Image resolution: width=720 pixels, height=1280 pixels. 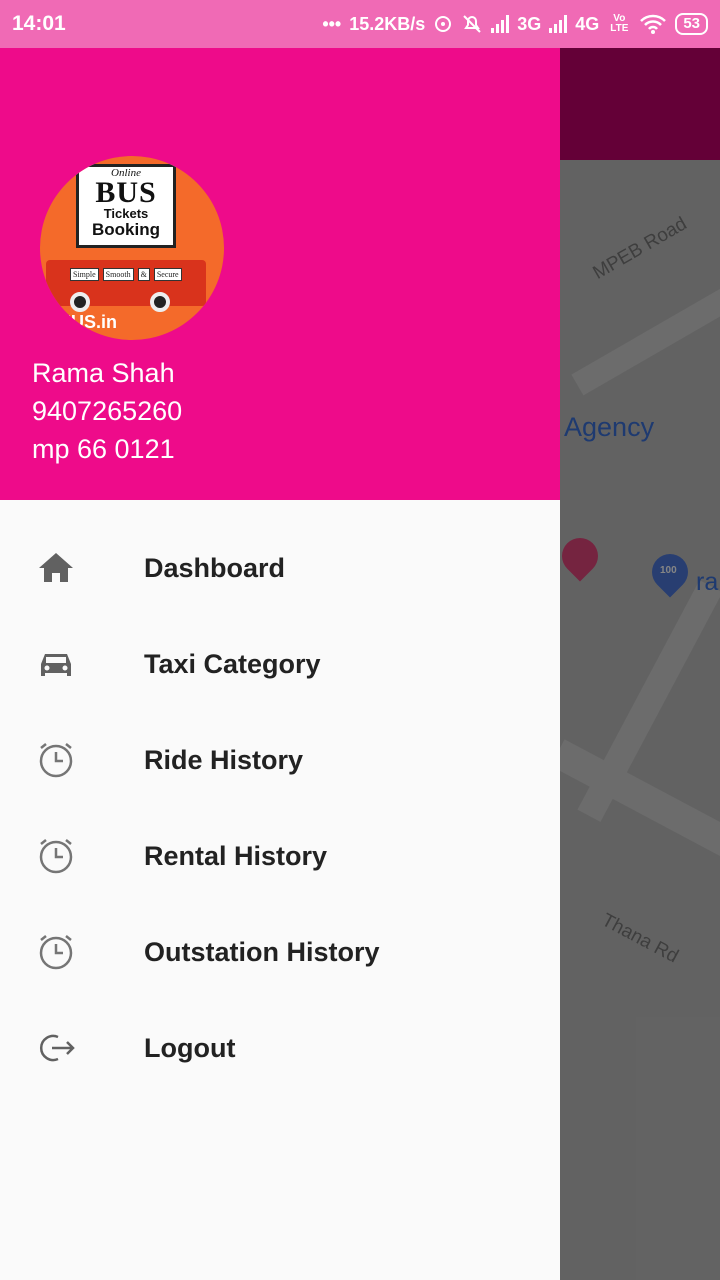 I want to click on menu-item-taxi-category: Taxi Category, so click(x=280, y=664).